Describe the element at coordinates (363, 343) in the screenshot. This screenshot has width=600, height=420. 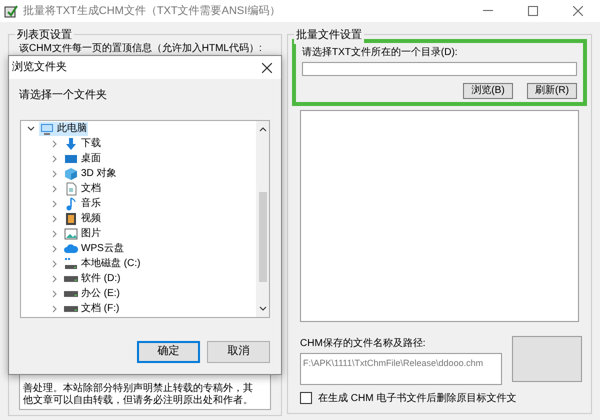
I see `field-label: CHM保存的文件名称及路径:` at that location.